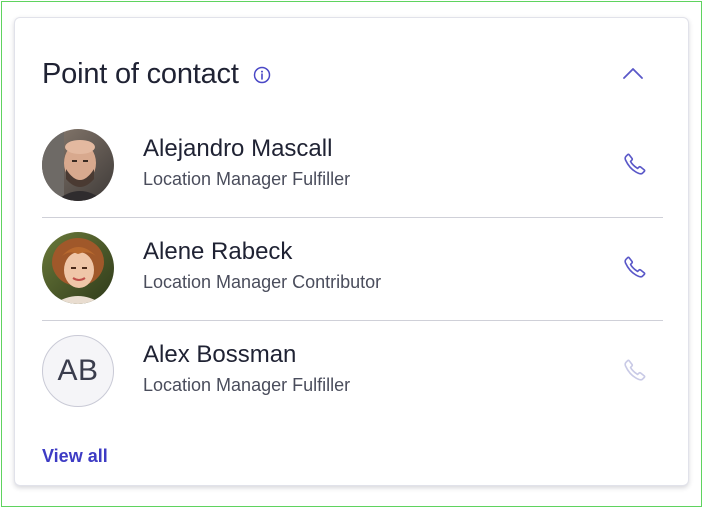 The height and width of the screenshot is (510, 705). Describe the element at coordinates (220, 354) in the screenshot. I see `contact-name: Alex Bossman` at that location.